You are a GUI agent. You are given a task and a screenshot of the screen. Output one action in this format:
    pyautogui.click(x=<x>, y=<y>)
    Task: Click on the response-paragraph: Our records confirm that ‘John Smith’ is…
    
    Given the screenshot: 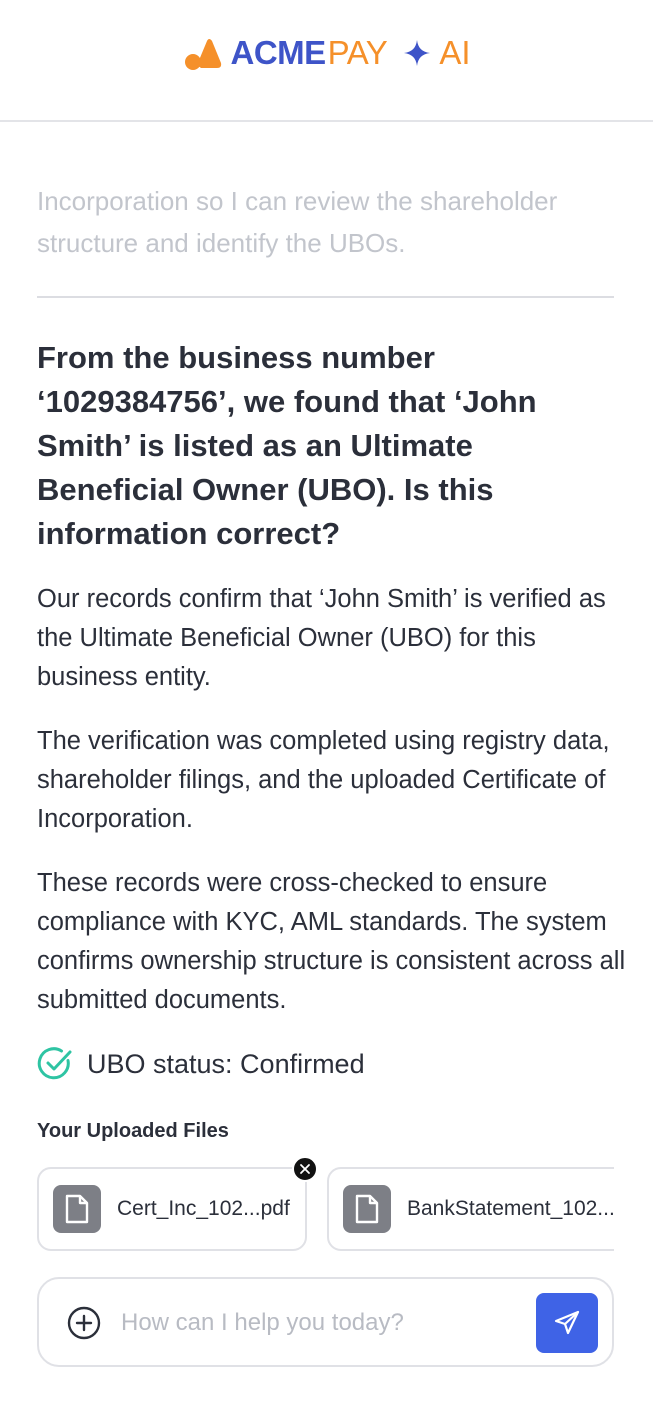 What is the action you would take?
    pyautogui.click(x=321, y=638)
    